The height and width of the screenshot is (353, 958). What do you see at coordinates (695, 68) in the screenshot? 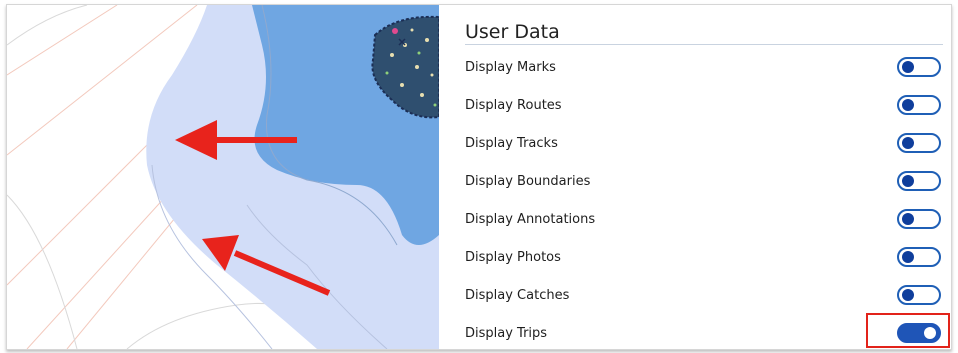
I see `setting-row-marks: Display Marks` at bounding box center [695, 68].